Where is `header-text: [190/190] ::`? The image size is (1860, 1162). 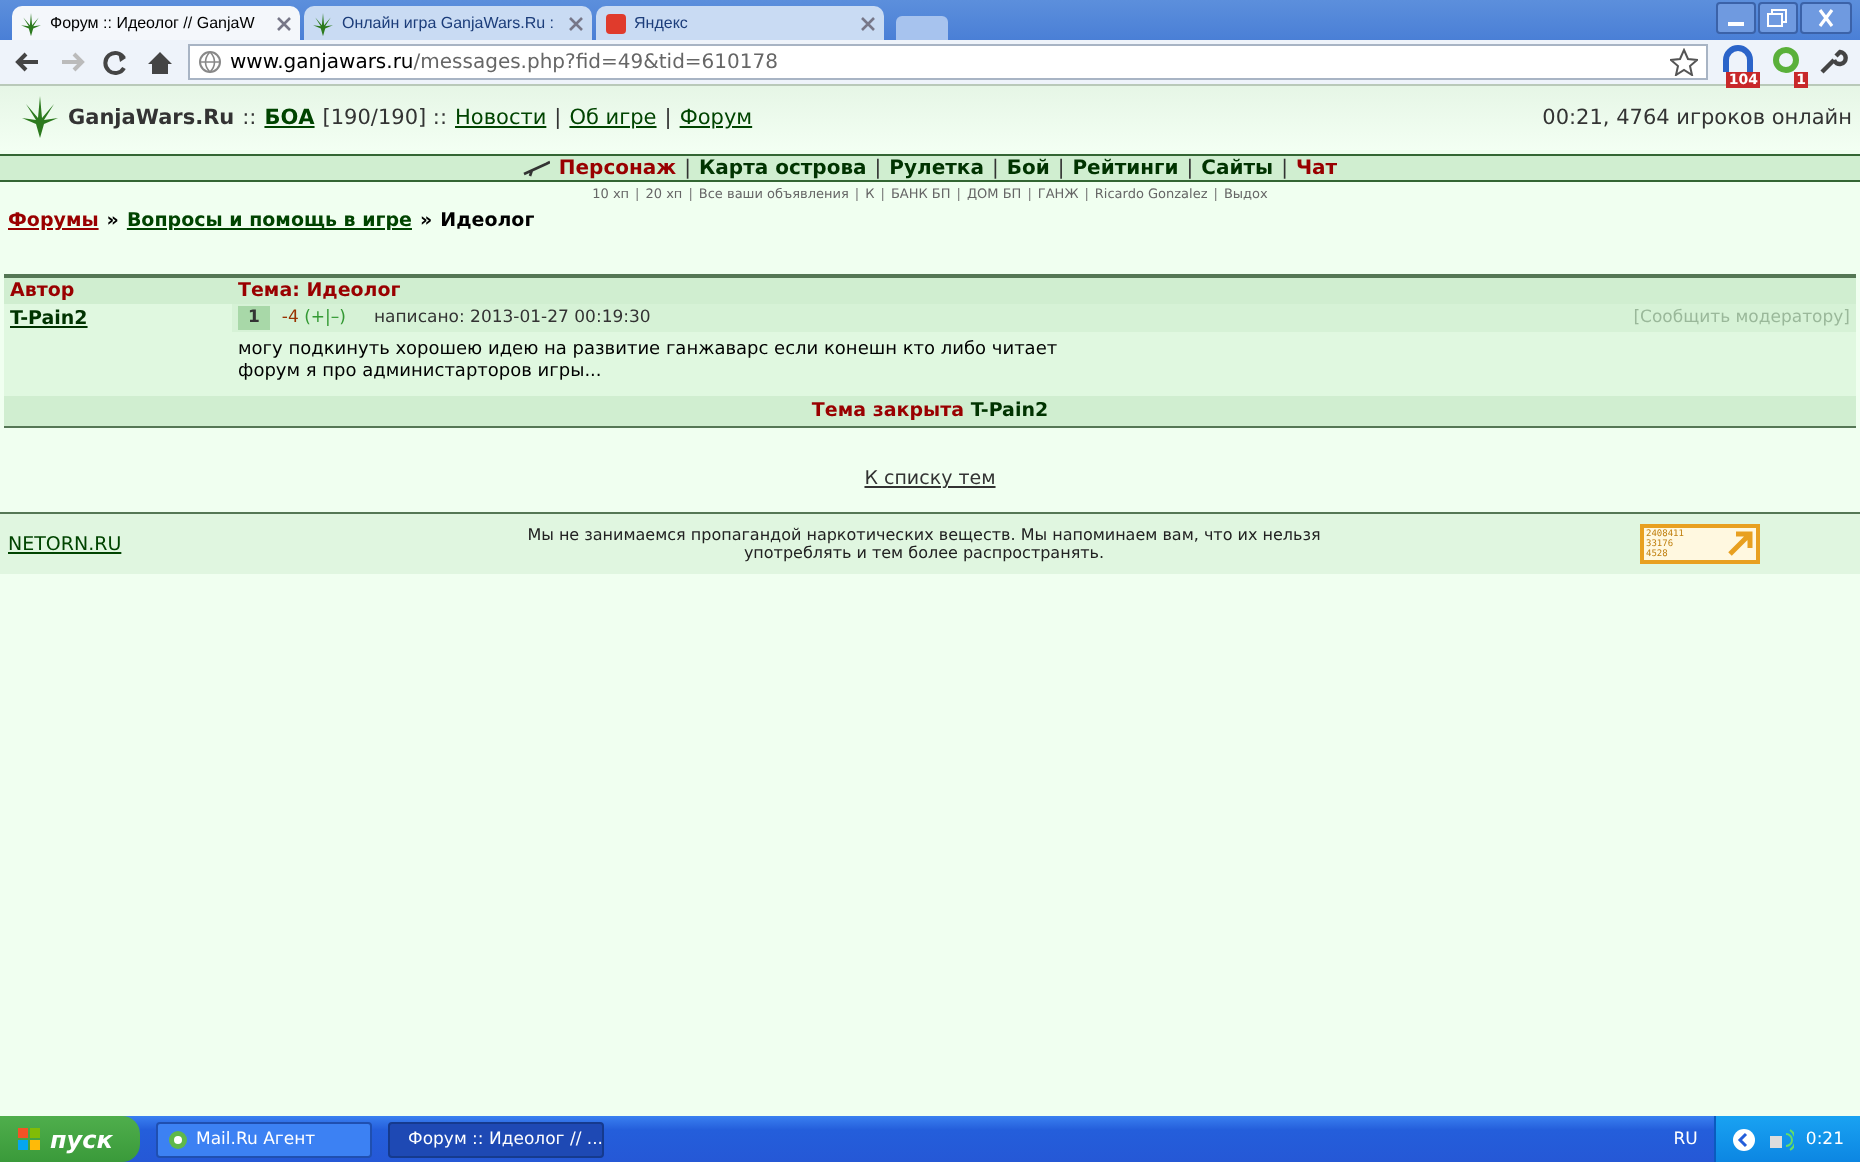
header-text: [190/190] :: is located at coordinates (385, 118).